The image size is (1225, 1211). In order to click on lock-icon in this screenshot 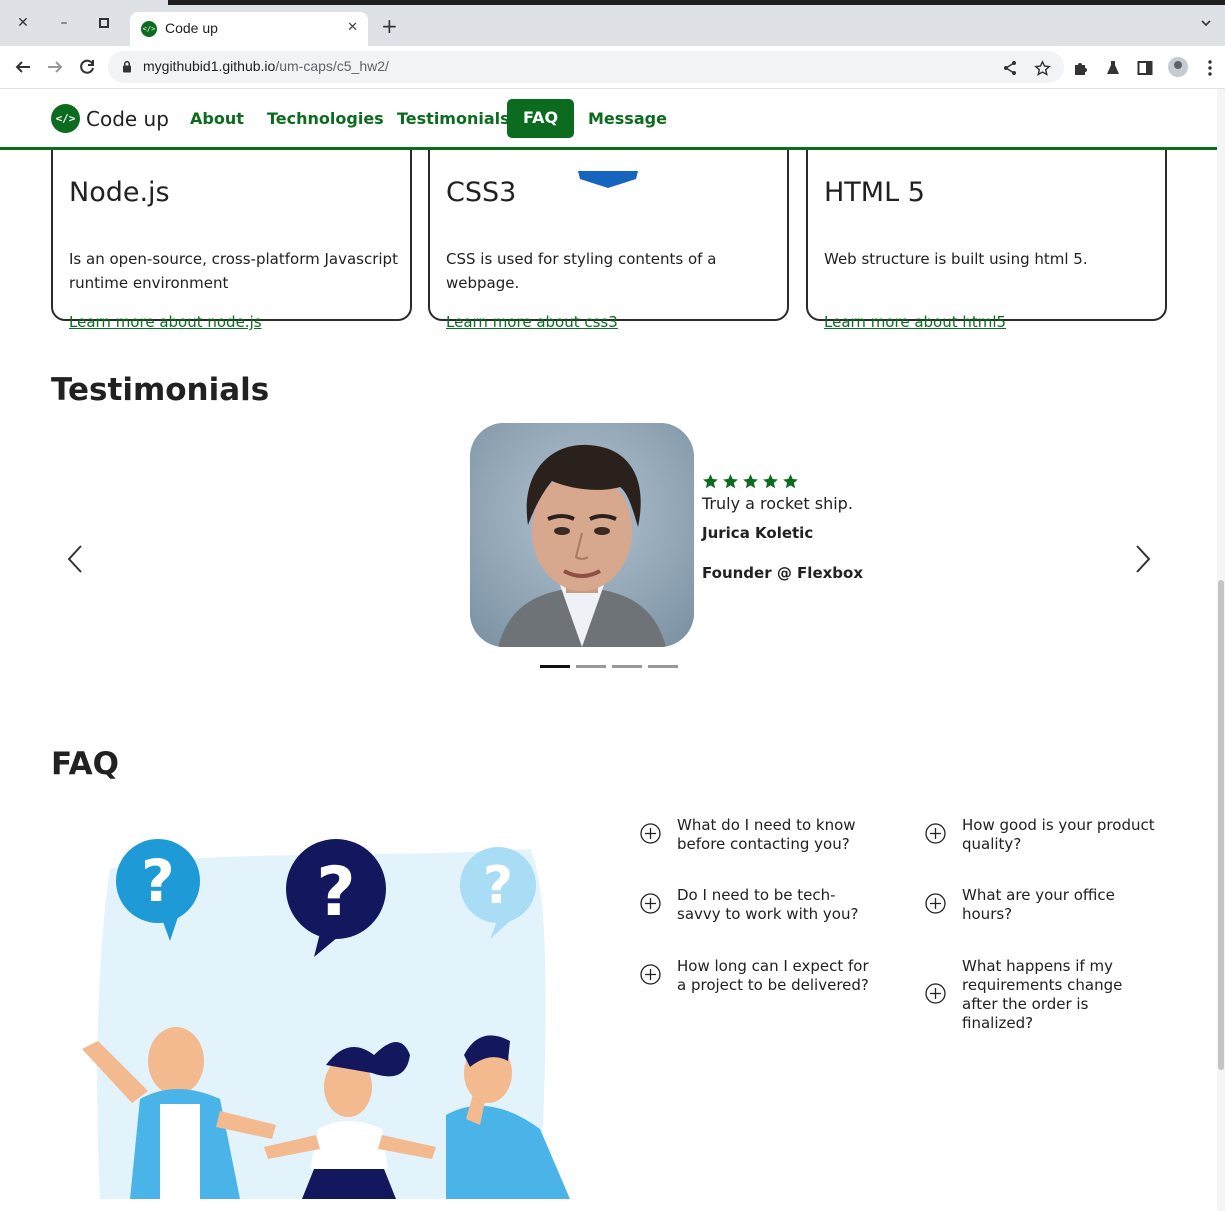, I will do `click(127, 66)`.